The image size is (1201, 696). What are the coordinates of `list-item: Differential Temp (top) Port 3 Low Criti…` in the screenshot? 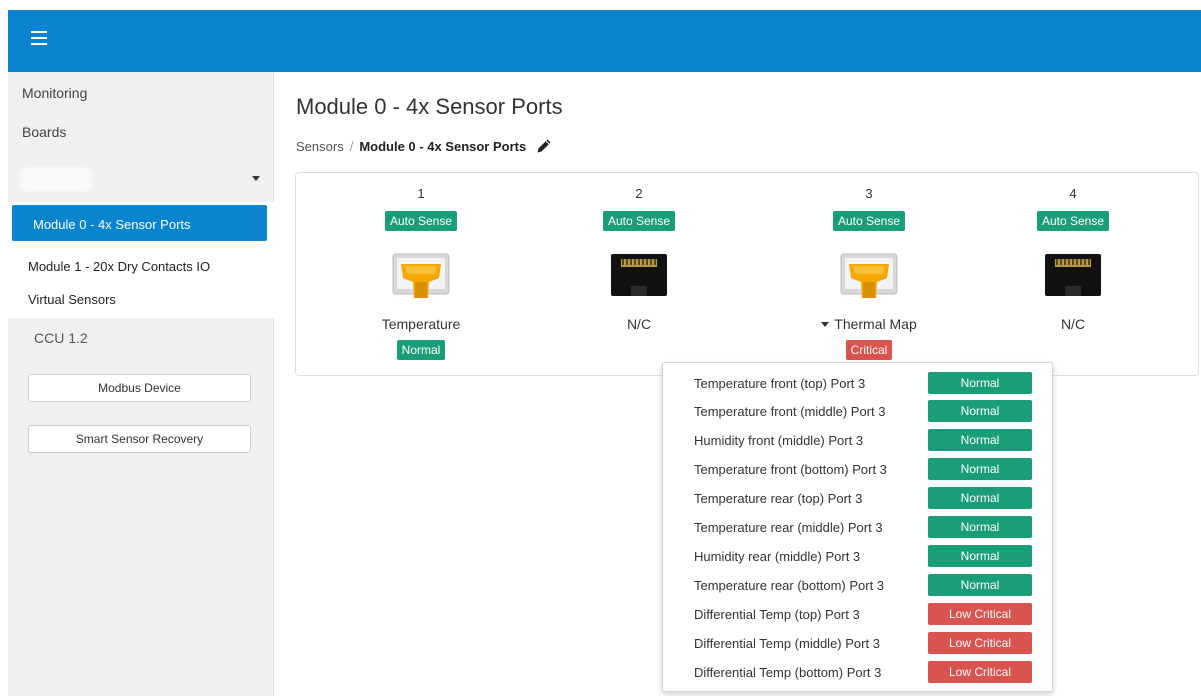 It's located at (857, 614).